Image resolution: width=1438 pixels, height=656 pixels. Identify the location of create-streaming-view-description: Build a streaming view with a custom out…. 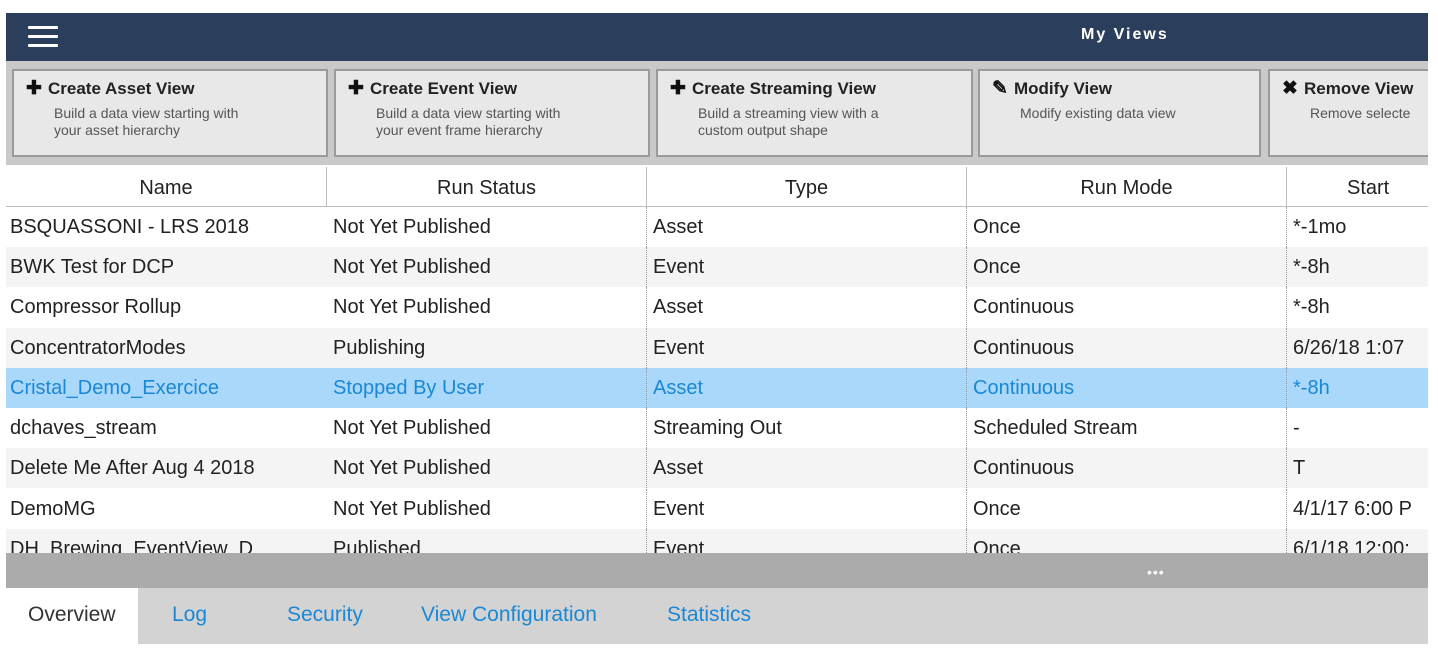
(788, 121).